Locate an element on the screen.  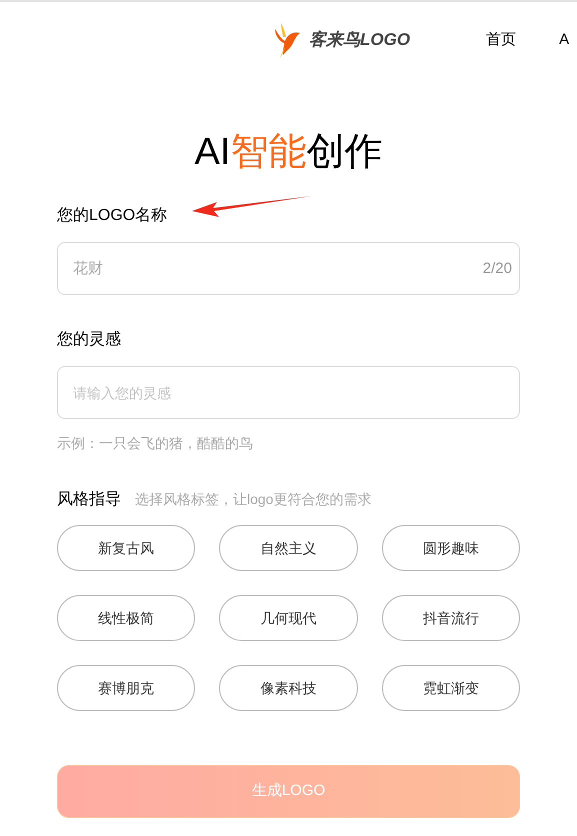
field-label: 您的灵感 is located at coordinates (89, 339).